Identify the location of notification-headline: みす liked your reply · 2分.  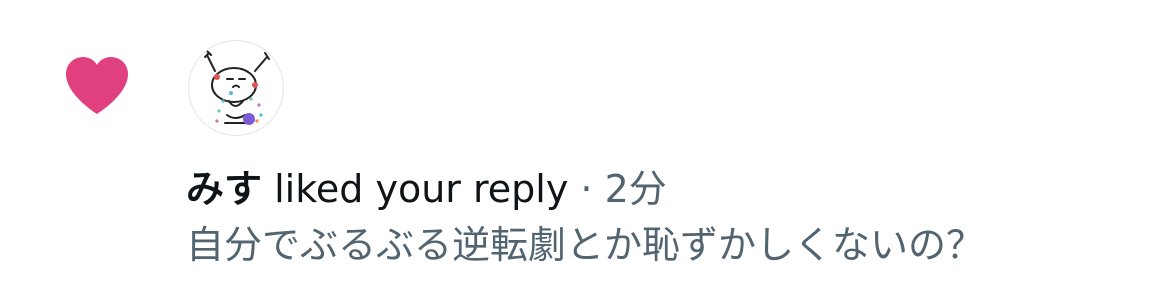
(666, 189).